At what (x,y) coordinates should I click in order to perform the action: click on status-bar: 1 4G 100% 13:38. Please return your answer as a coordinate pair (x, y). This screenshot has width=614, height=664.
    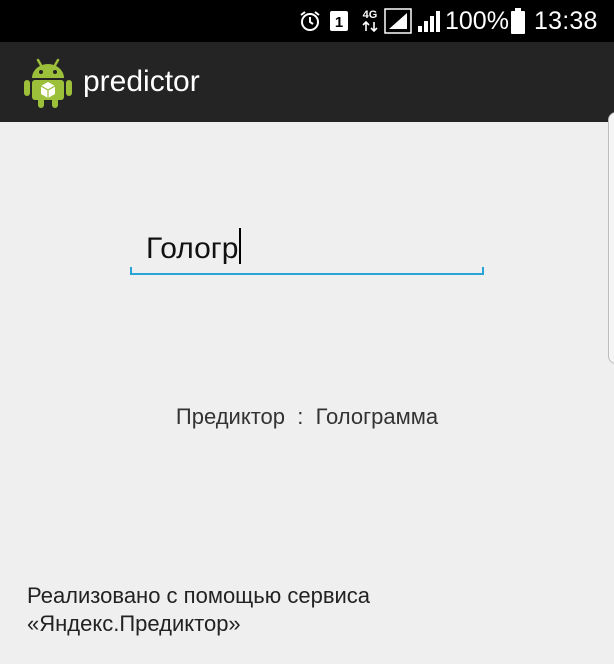
    Looking at the image, I should click on (307, 21).